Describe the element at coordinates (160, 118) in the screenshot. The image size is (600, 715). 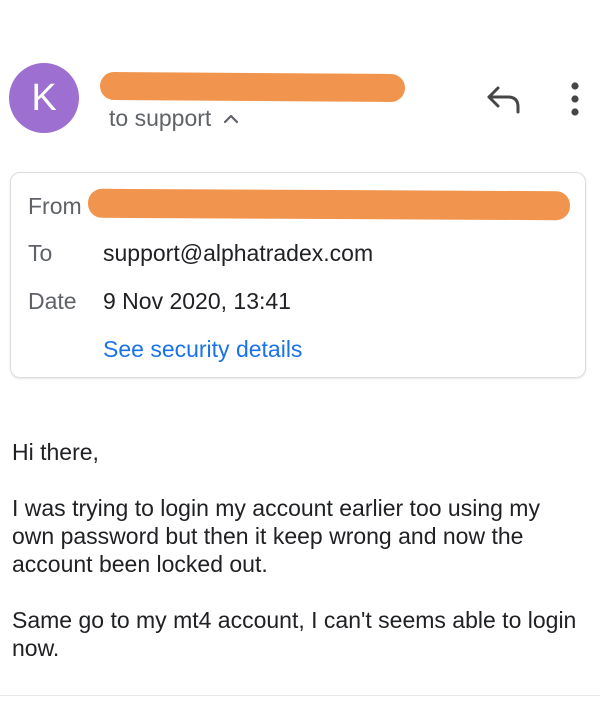
I see `recipient-summary: to support` at that location.